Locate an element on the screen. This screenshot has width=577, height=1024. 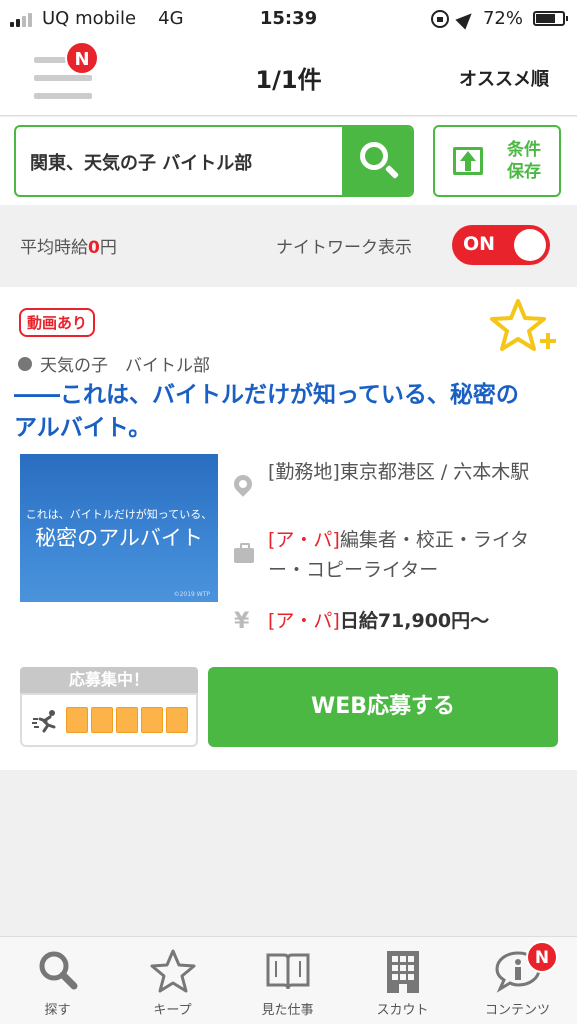
bottom-tab-bar: 探す キープ 見た仕事 スカウト N コンテンツ is located at coordinates (288, 980).